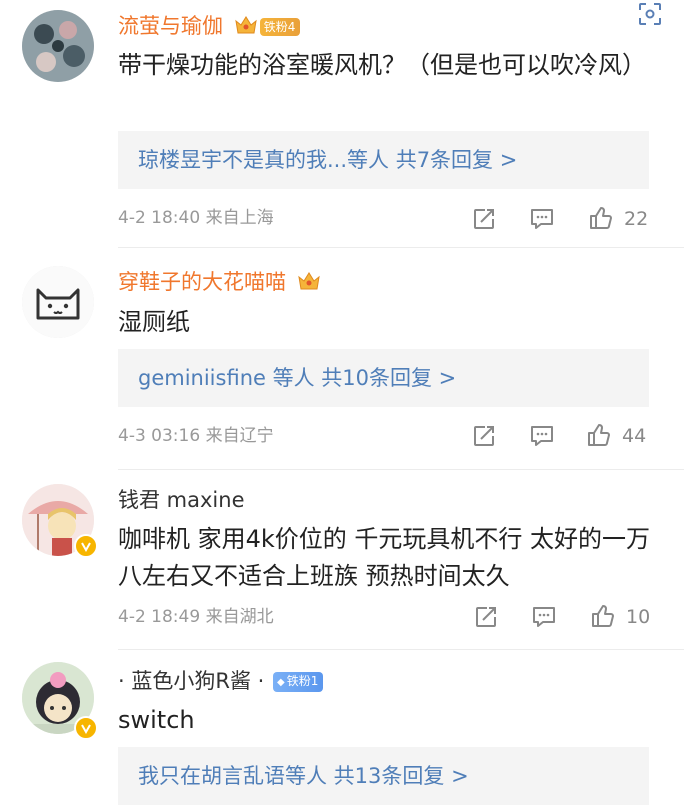  What do you see at coordinates (383, 776) in the screenshot?
I see `replies-link: 我只在胡言乱语等人 共13条回复 >` at bounding box center [383, 776].